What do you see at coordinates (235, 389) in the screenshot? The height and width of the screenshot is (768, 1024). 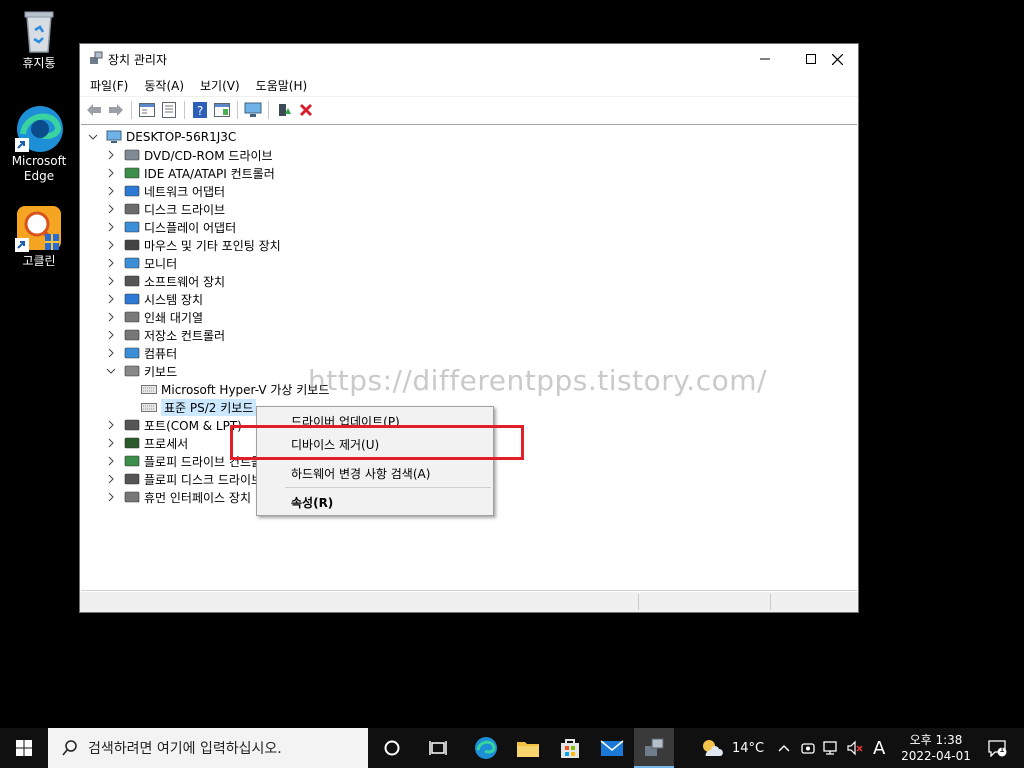 I see `tree-device-hyperv-keyboard: Microsoft Hyper-V 가상 키보드` at bounding box center [235, 389].